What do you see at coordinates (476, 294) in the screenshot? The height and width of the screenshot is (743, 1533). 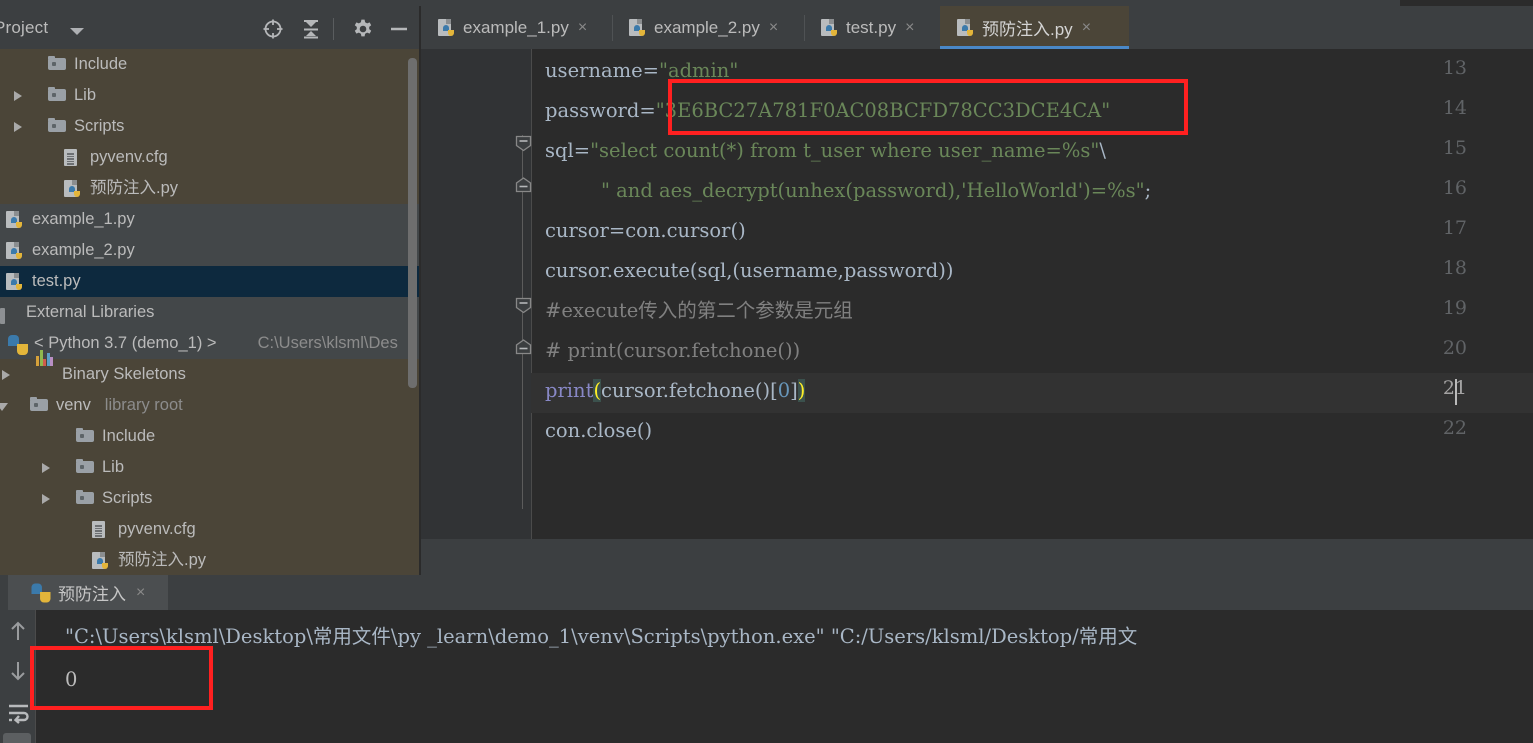 I see `editor-gutter` at bounding box center [476, 294].